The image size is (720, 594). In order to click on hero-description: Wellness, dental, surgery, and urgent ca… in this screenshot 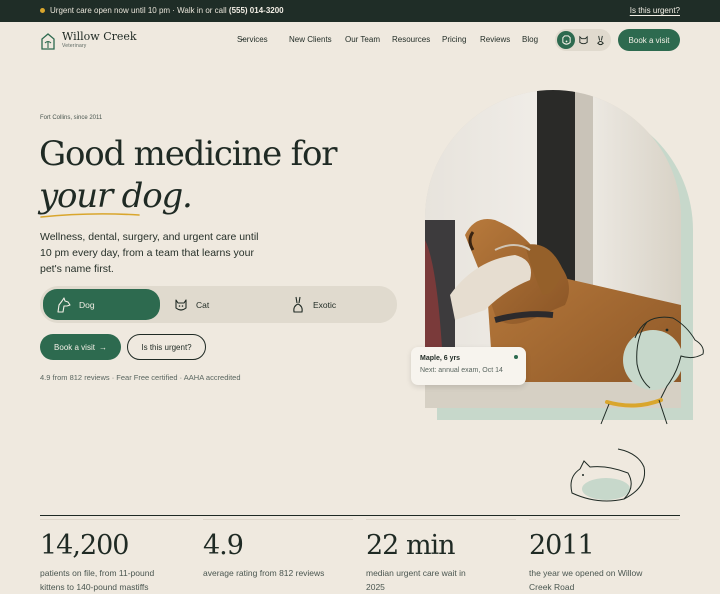, I will do `click(149, 253)`.